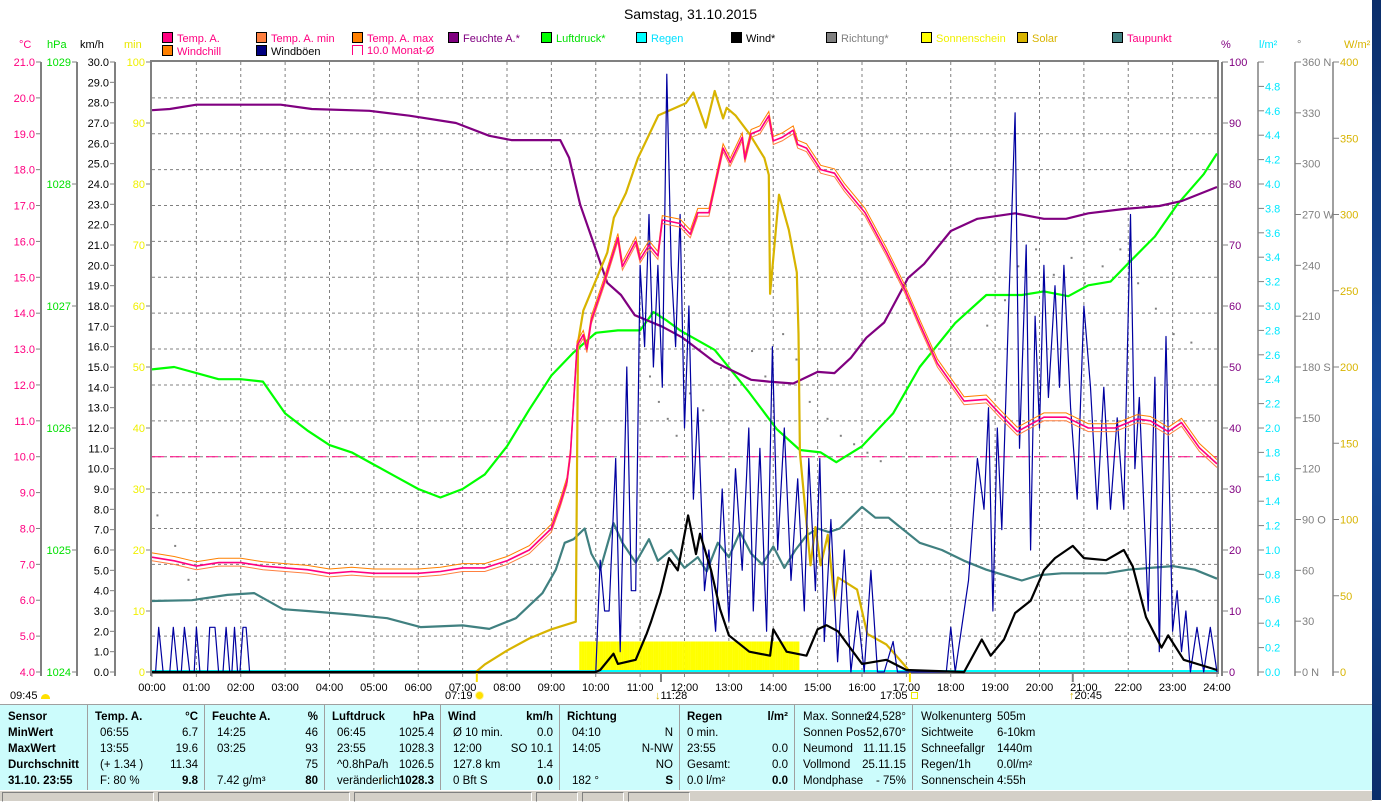 The image size is (1381, 802). I want to click on axis-label-rain: 3.2, so click(1272, 283).